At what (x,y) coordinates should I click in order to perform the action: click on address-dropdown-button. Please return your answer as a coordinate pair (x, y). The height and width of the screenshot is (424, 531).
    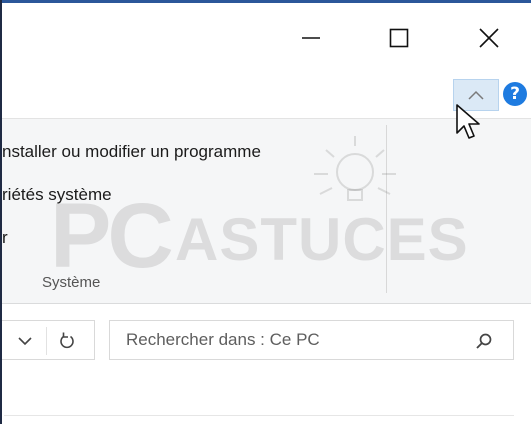
    Looking at the image, I should click on (25, 341).